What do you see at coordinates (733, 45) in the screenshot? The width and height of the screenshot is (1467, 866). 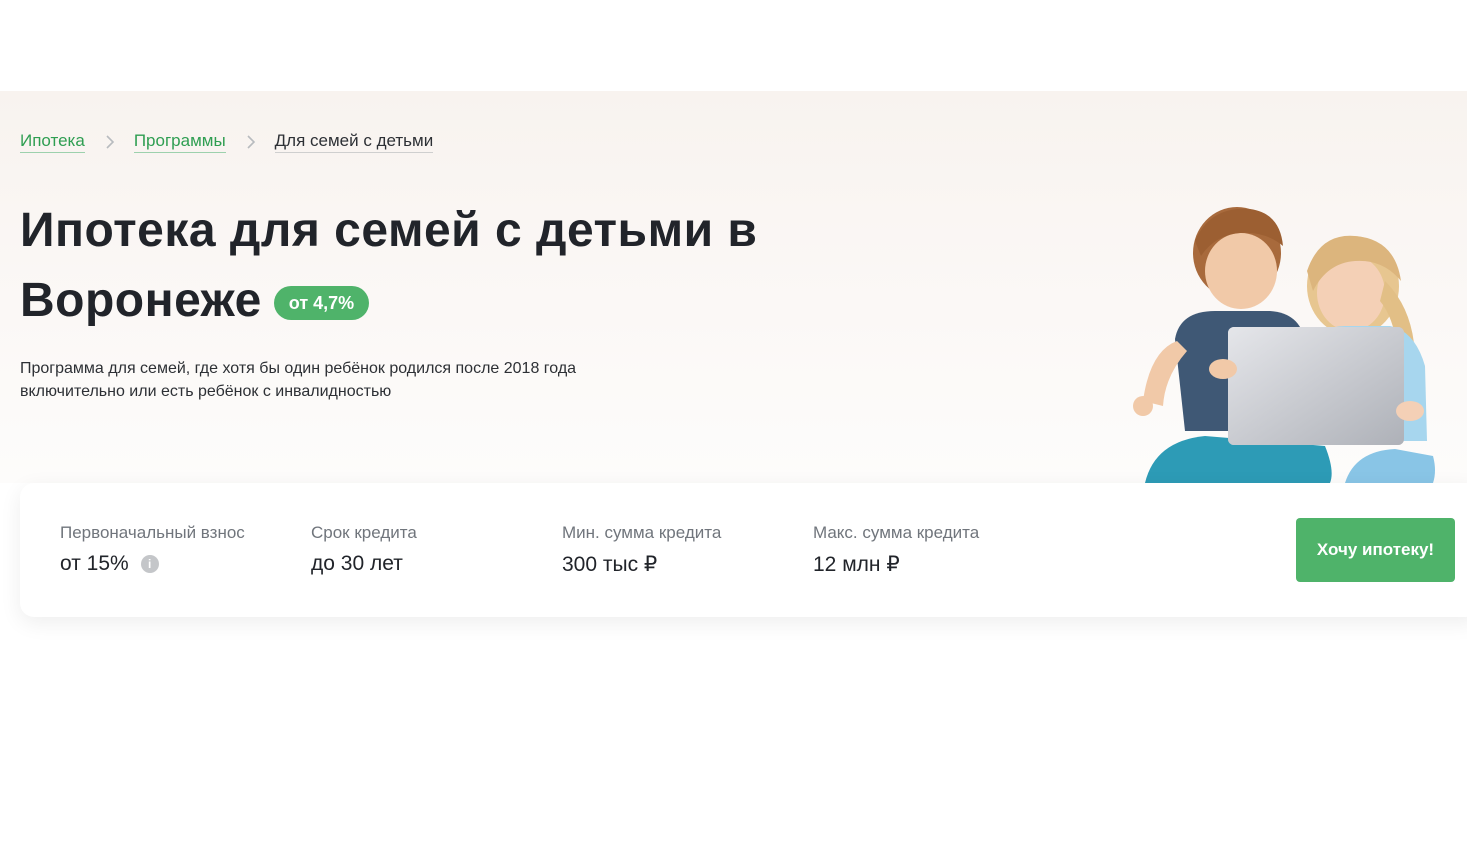 I see `top-header` at bounding box center [733, 45].